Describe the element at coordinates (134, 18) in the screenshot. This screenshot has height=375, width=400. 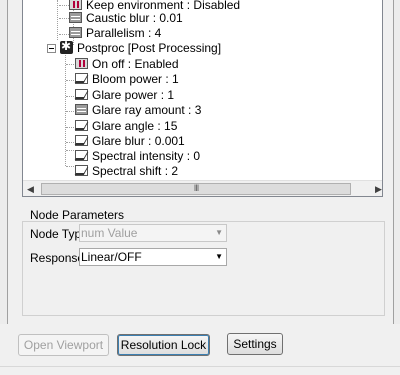
I see `tree-item-label: Caustic blur : 0.01` at that location.